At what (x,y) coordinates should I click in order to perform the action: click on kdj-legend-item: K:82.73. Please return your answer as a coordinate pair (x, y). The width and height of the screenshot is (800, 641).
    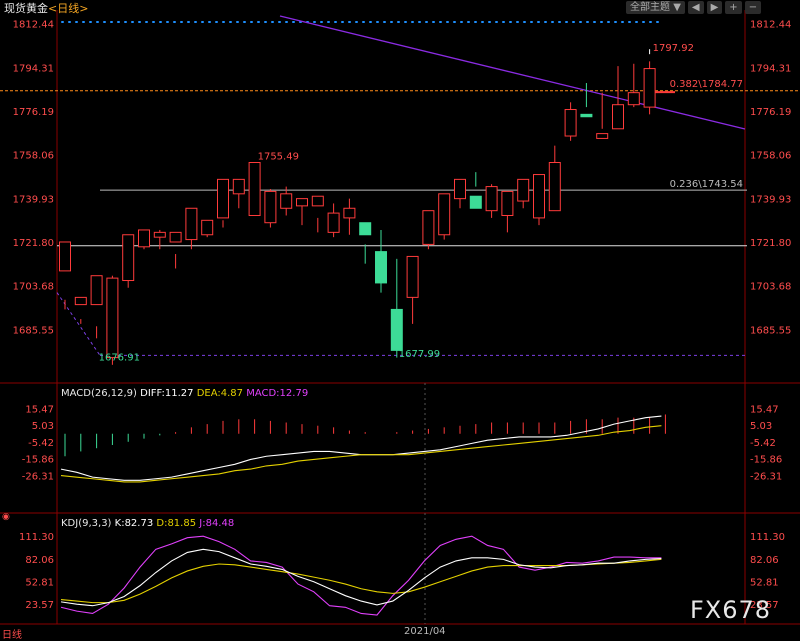
    Looking at the image, I should click on (136, 523).